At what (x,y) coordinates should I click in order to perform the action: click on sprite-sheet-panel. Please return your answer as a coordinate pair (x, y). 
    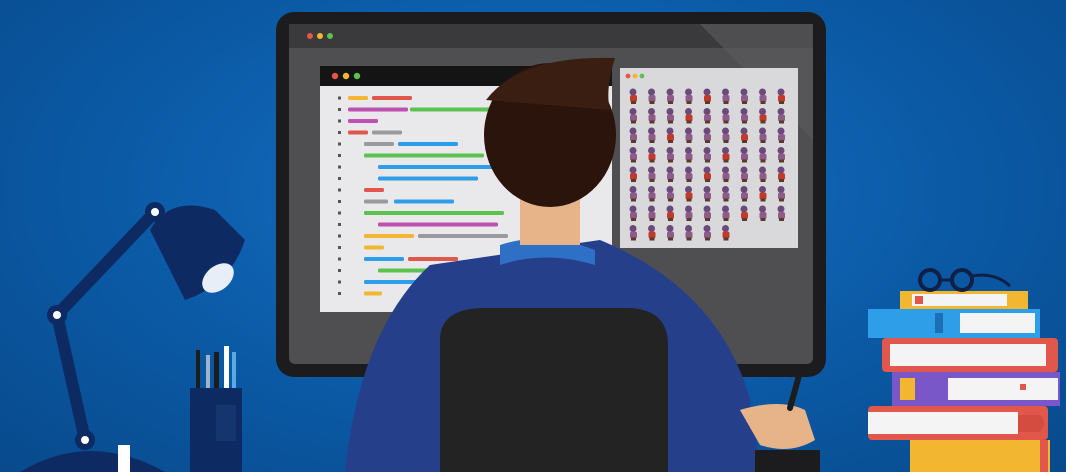
    Looking at the image, I should click on (709, 158).